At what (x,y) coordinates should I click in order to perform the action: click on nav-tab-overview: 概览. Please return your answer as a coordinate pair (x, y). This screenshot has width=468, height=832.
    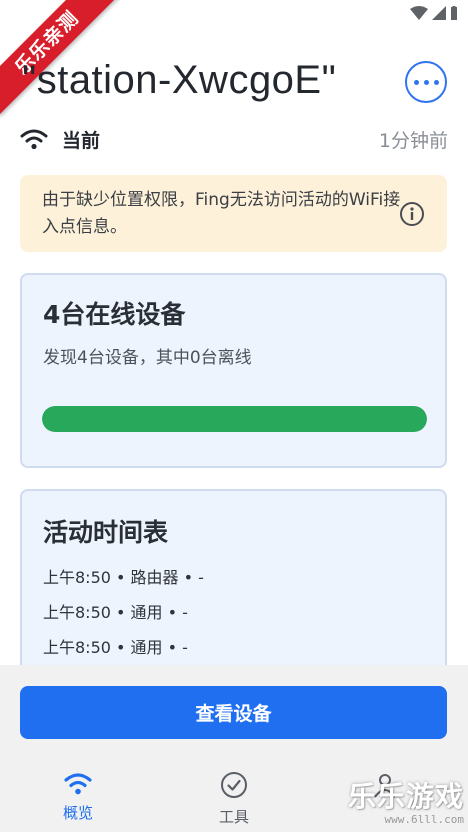
    Looking at the image, I should click on (78, 797).